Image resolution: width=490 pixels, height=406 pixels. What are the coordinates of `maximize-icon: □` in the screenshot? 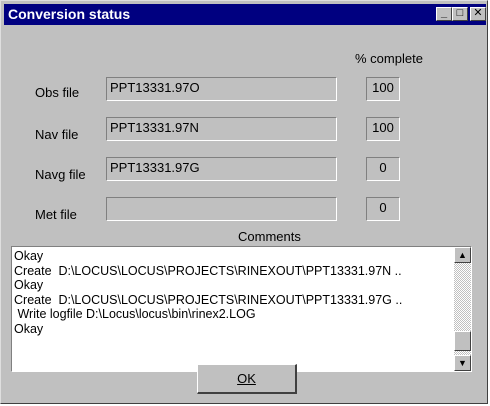 It's located at (460, 13).